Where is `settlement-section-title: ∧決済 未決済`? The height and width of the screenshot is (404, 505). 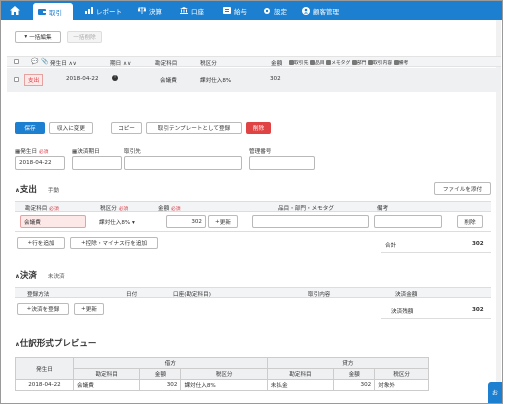
settlement-section-title: ∧決済 未決済 is located at coordinates (40, 275).